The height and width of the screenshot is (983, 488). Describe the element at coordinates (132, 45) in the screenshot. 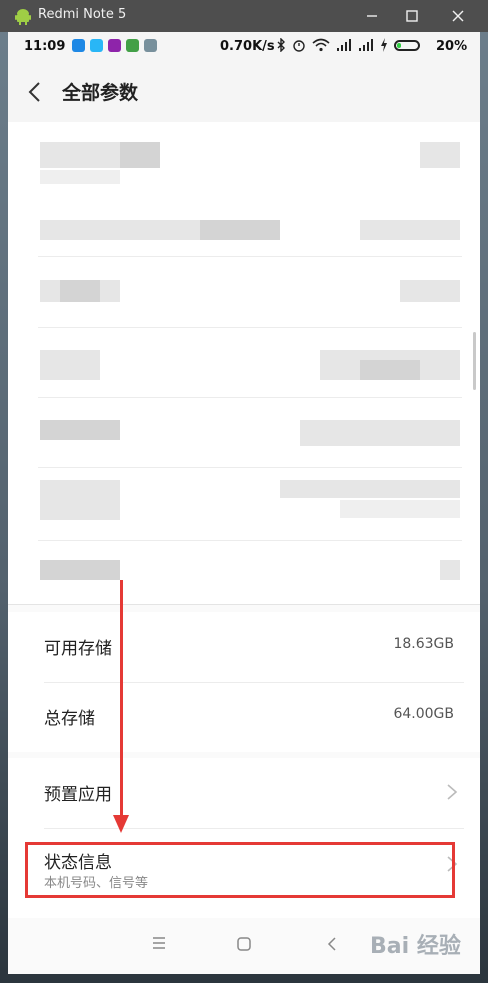

I see `android-notification-icon` at that location.